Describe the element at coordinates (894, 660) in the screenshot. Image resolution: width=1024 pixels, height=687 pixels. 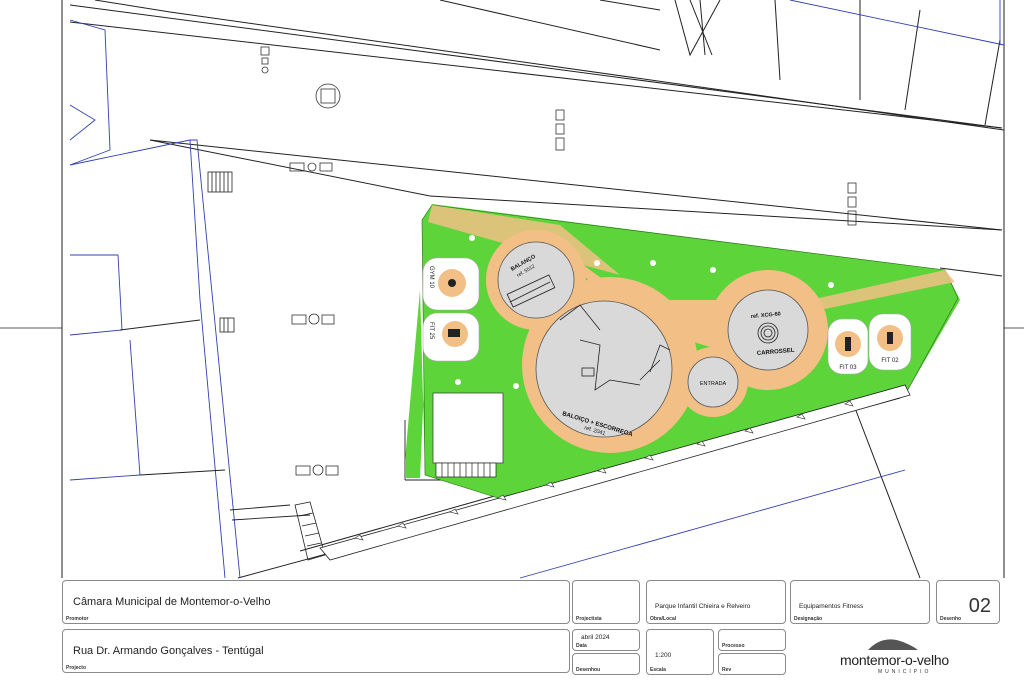
I see `logo-wordmark: montemor-o-velho` at that location.